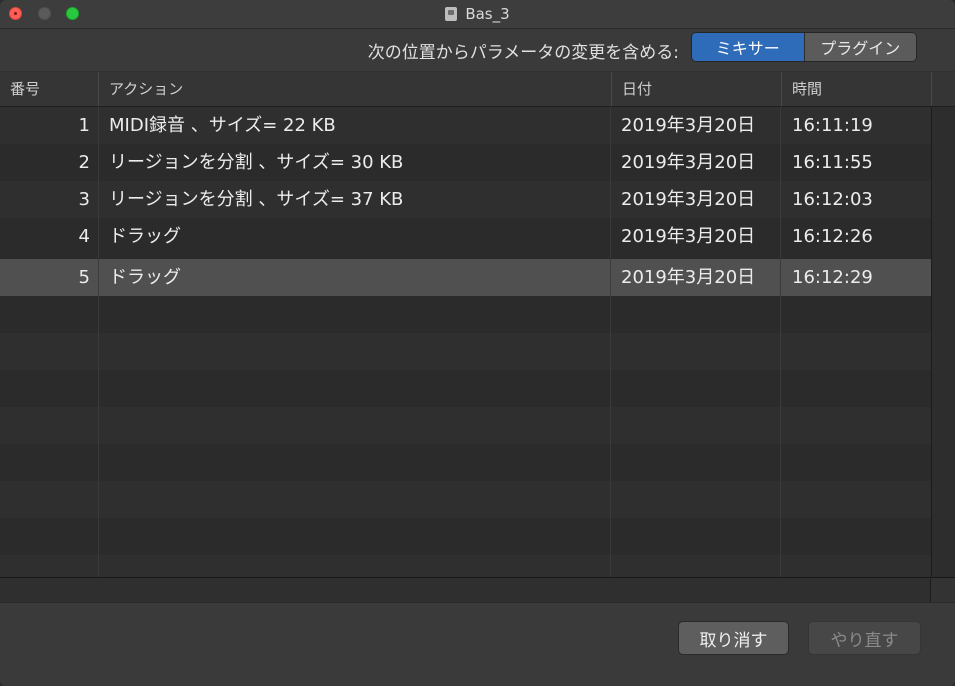 The width and height of the screenshot is (955, 686). Describe the element at coordinates (451, 14) in the screenshot. I see `document-icon` at that location.